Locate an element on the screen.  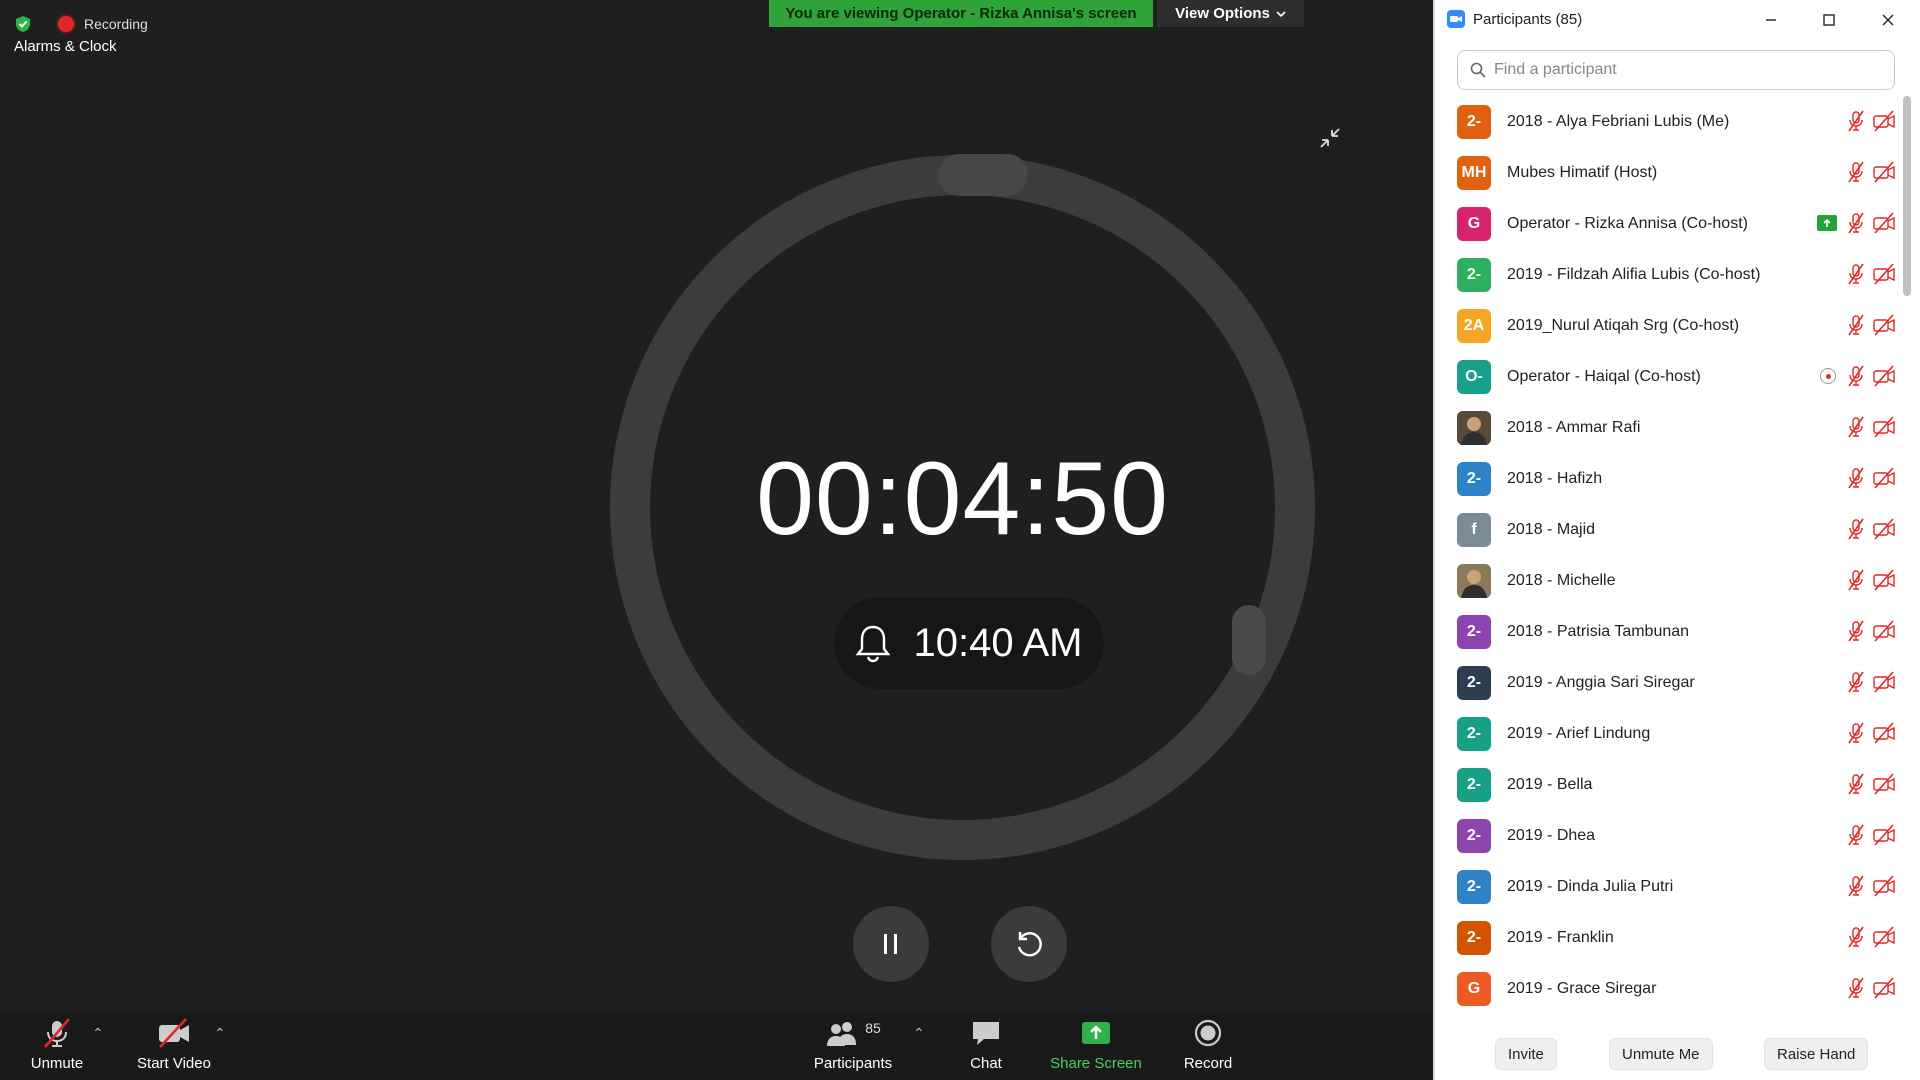
chat-icon is located at coordinates (986, 1033).